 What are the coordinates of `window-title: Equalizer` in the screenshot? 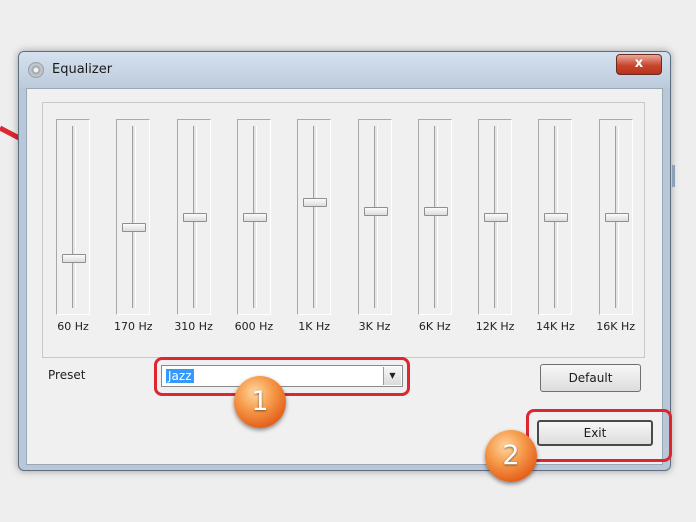 It's located at (82, 69).